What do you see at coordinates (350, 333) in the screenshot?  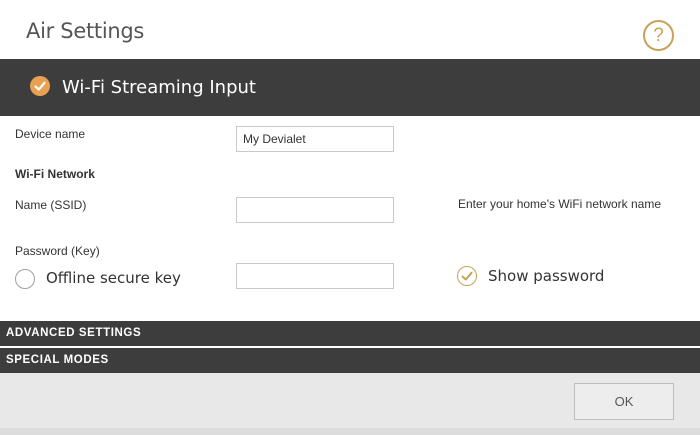 I see `advanced-settings-panel: ADVANCED SETTINGS` at bounding box center [350, 333].